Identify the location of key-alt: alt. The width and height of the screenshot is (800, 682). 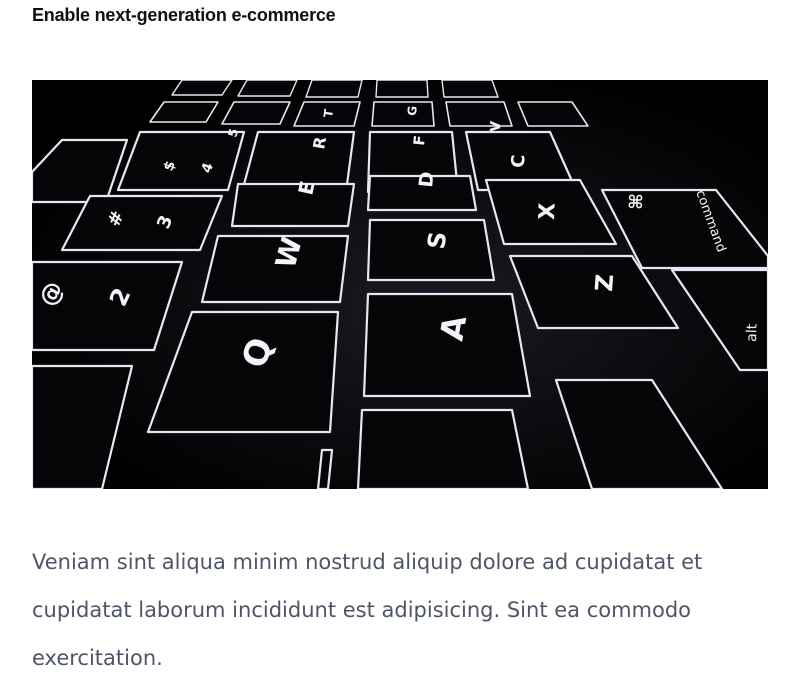
(752, 332).